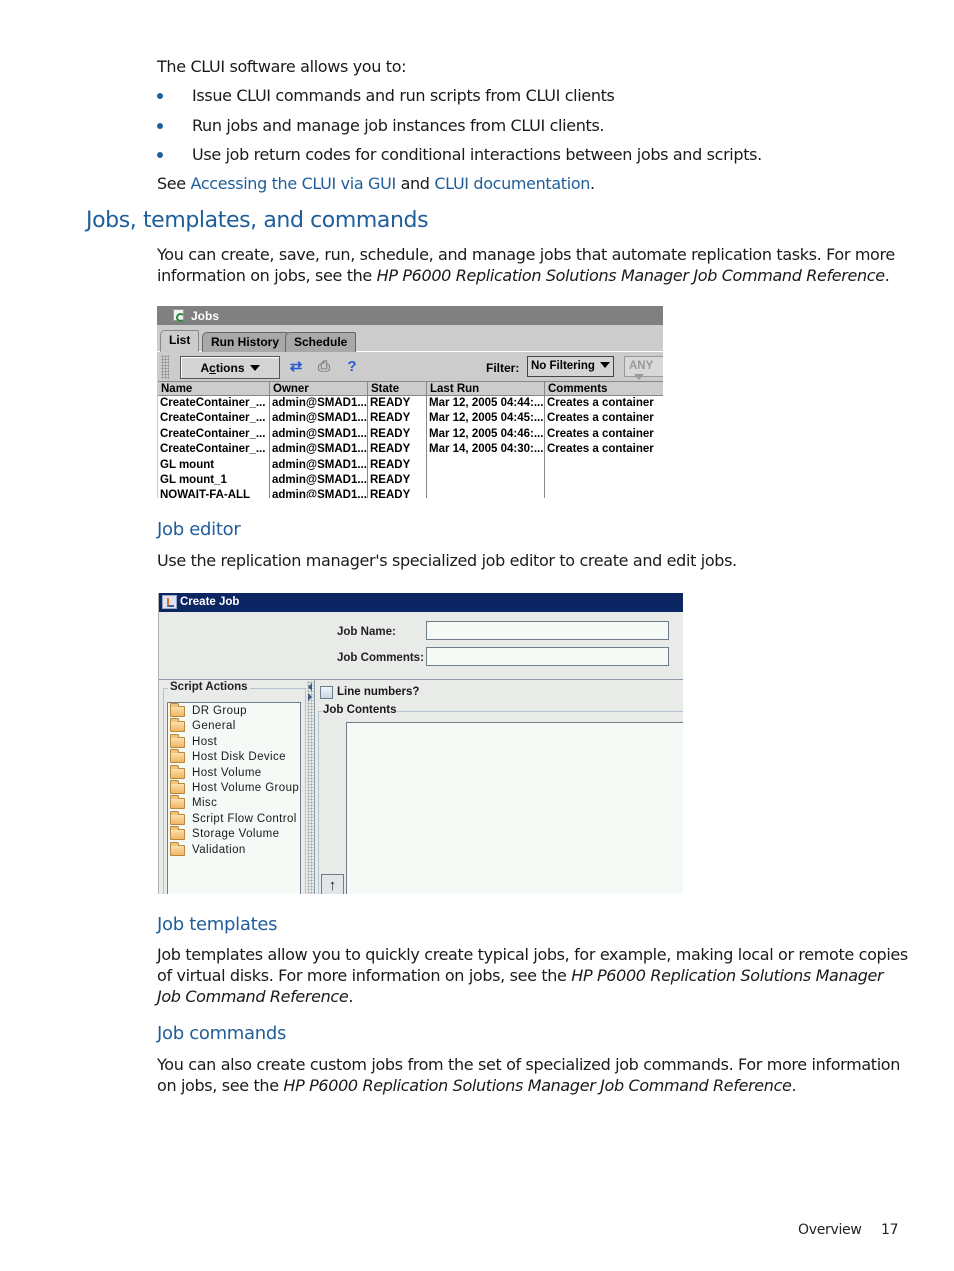 This screenshot has height=1271, width=954. I want to click on job-comments-input, so click(547, 656).